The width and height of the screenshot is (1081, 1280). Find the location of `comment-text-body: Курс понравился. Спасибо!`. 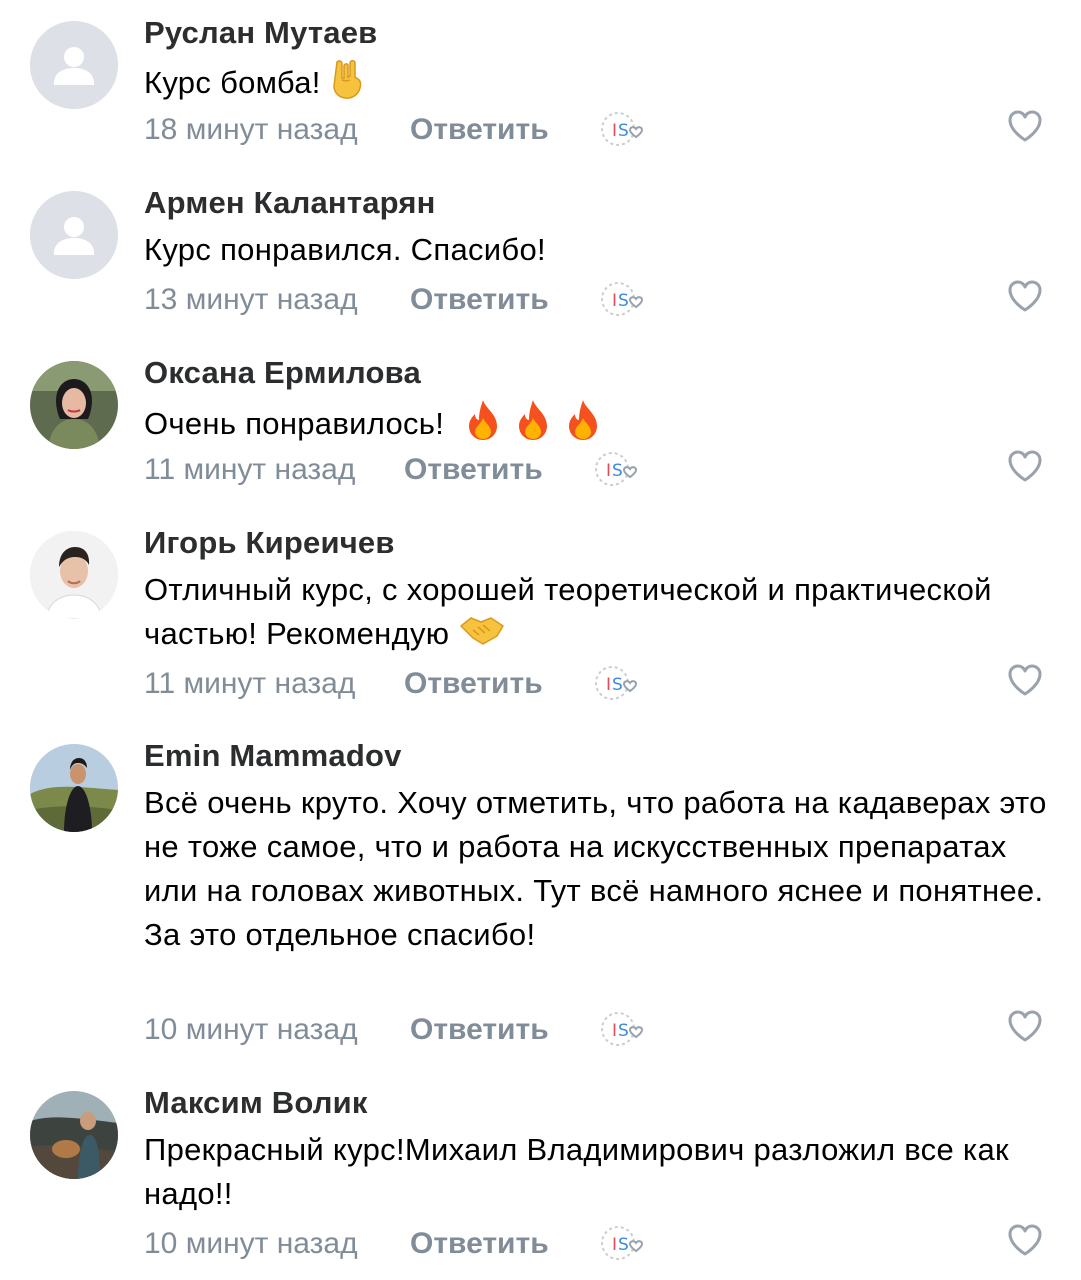

comment-text-body: Курс понравился. Спасибо! is located at coordinates (345, 249).